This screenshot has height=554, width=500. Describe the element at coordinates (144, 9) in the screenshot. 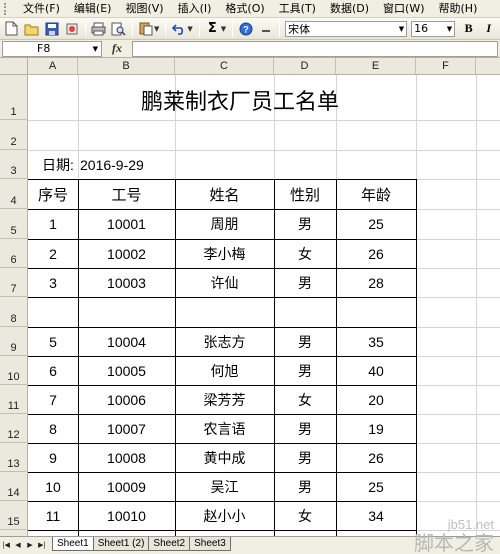

I see `menu-view: 视图(V)` at that location.